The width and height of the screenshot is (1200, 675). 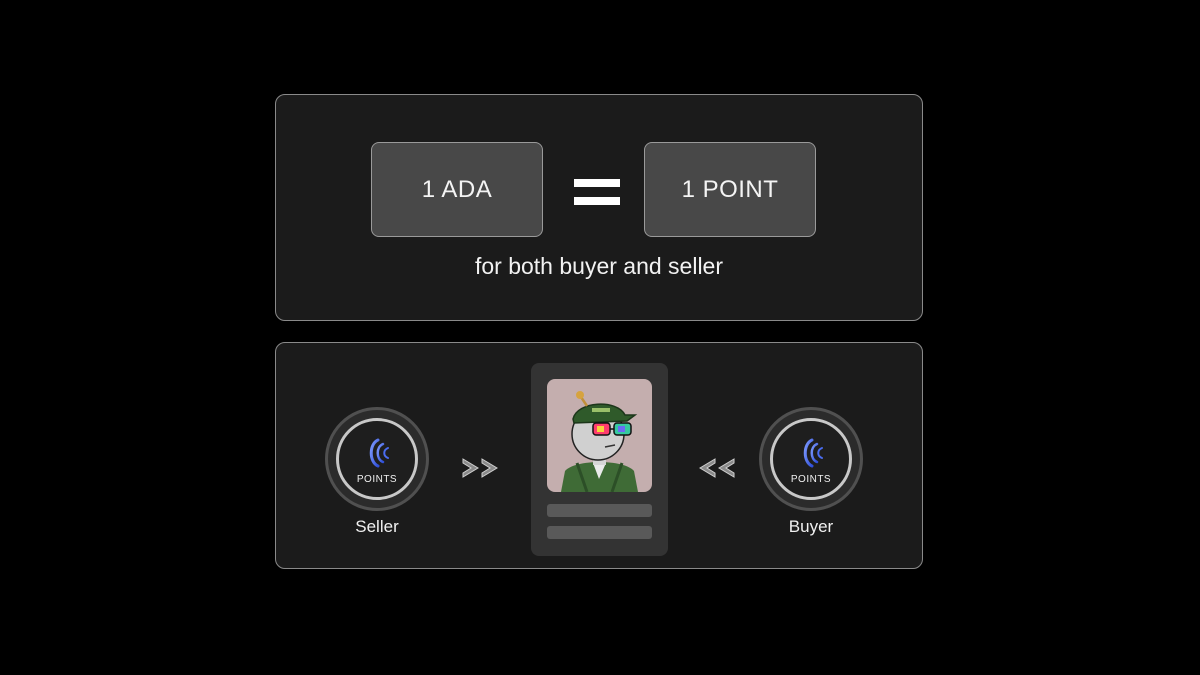 What do you see at coordinates (717, 468) in the screenshot?
I see `double-chevron-left-icon` at bounding box center [717, 468].